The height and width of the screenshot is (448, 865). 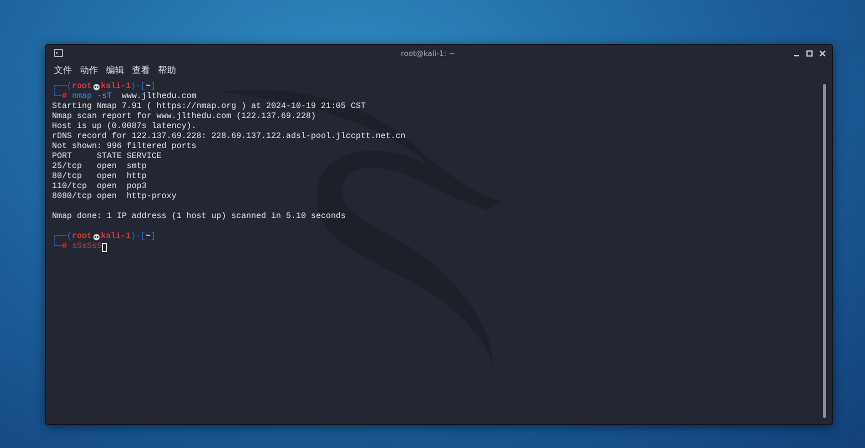 I want to click on menu-item: 帮助, so click(x=167, y=70).